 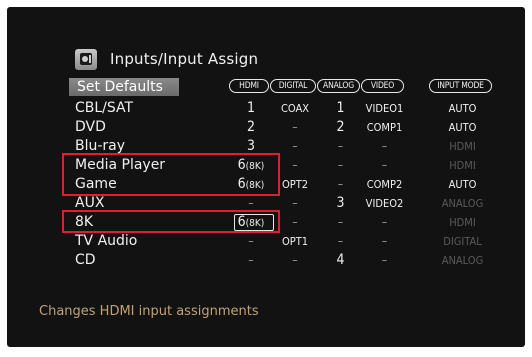 I want to click on hdmi-value: 2, so click(x=251, y=127).